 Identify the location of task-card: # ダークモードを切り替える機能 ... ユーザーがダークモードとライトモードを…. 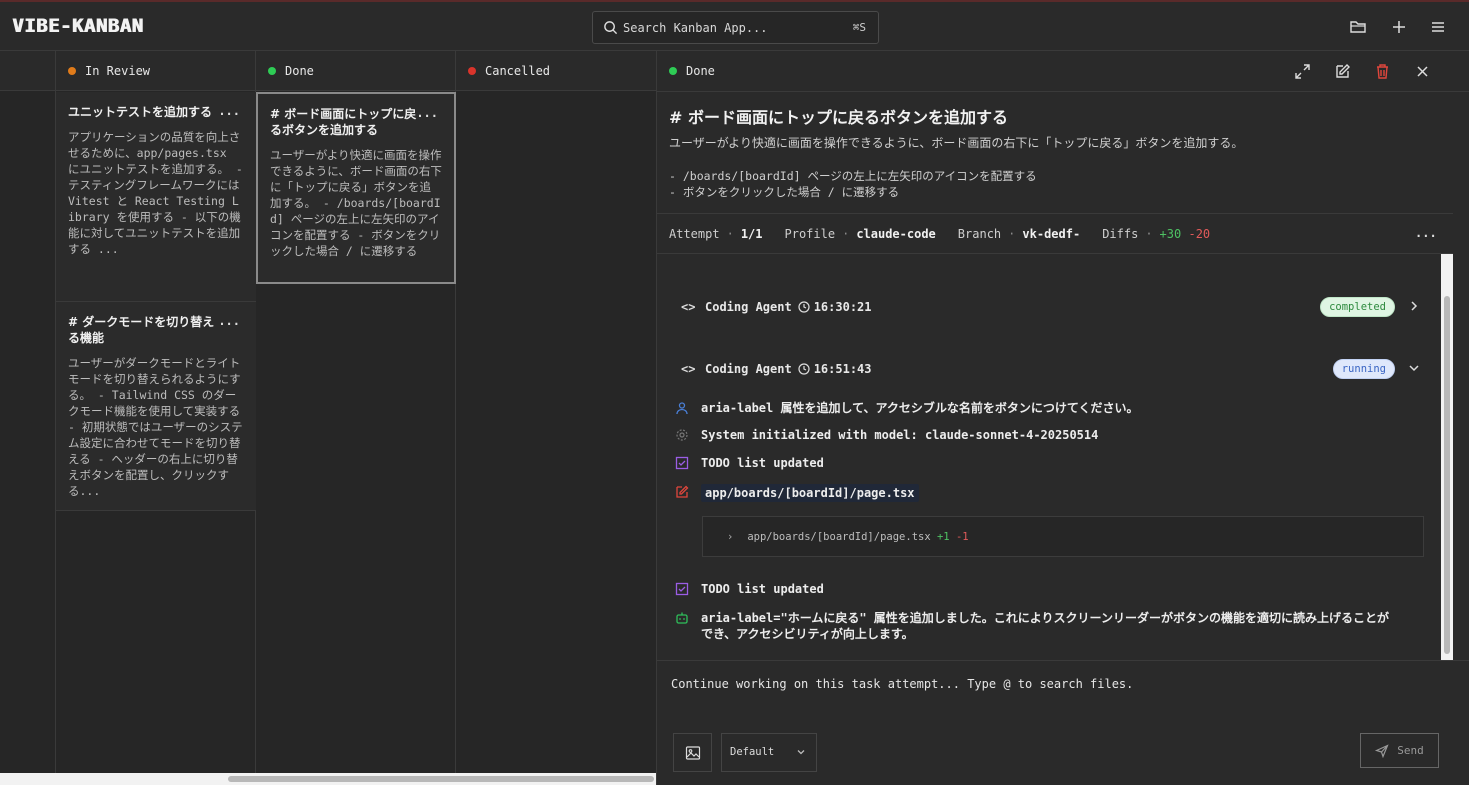
(156, 406).